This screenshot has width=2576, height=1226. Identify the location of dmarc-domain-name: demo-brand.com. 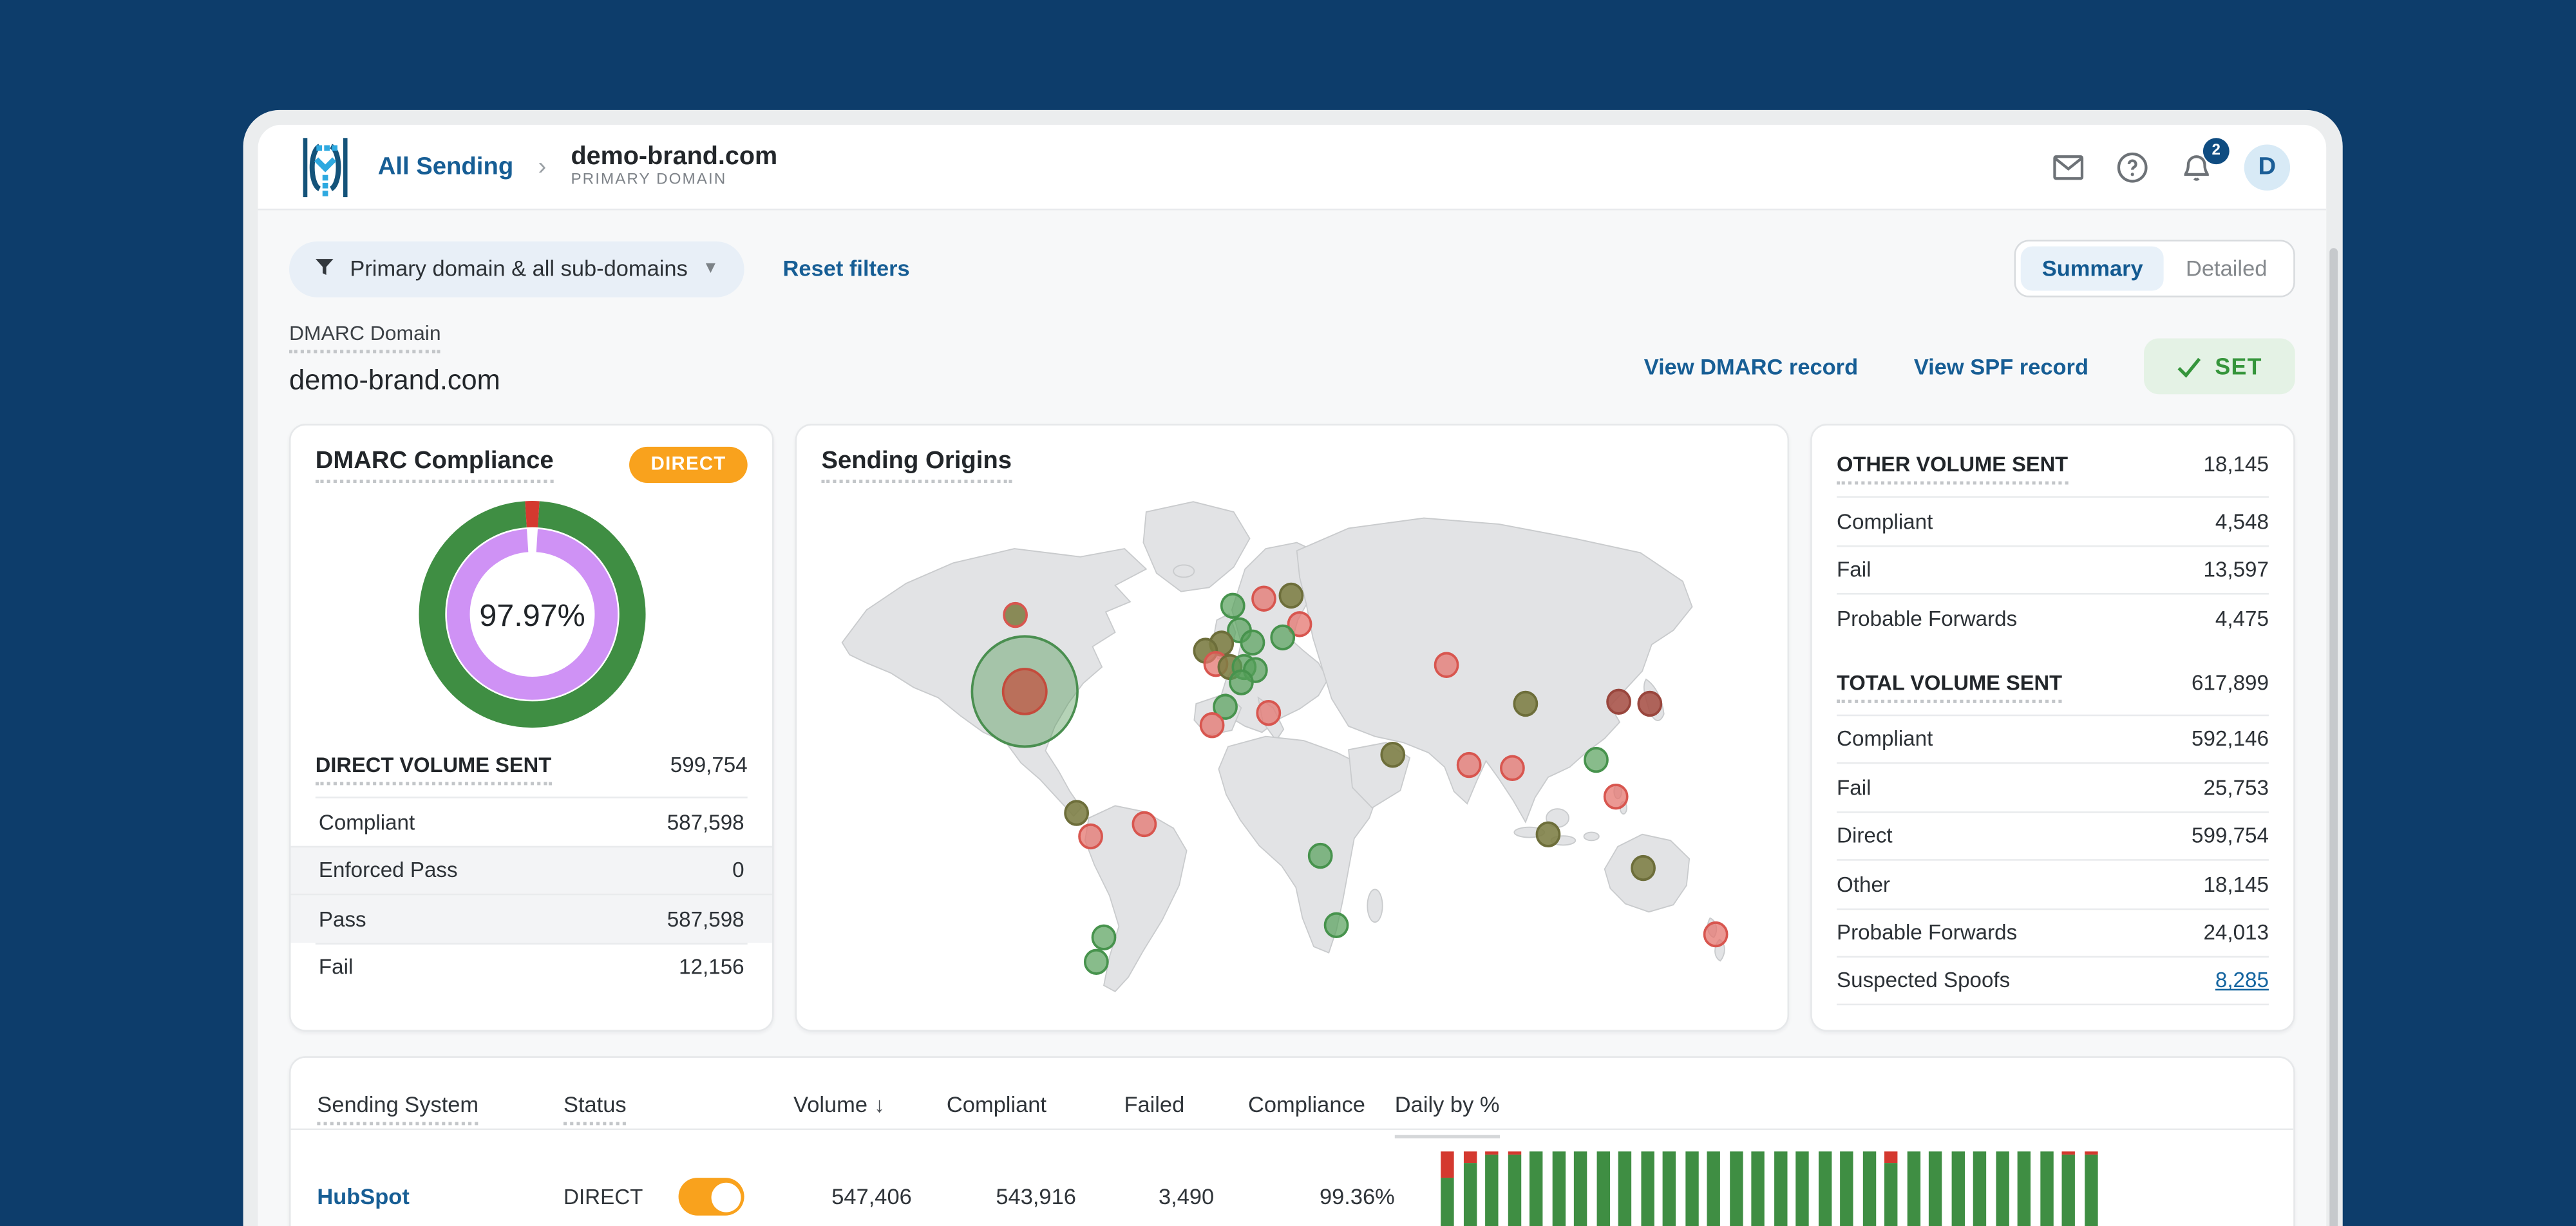
(395, 380).